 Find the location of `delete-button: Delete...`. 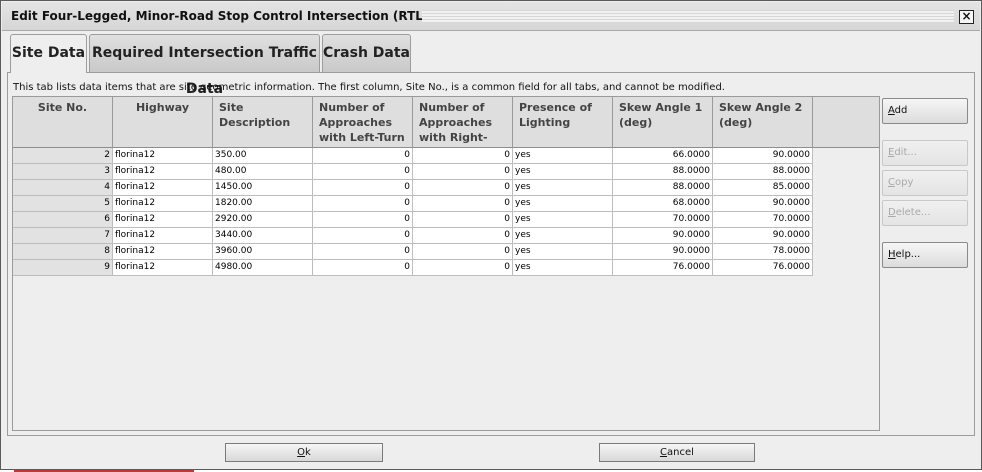

delete-button: Delete... is located at coordinates (925, 213).